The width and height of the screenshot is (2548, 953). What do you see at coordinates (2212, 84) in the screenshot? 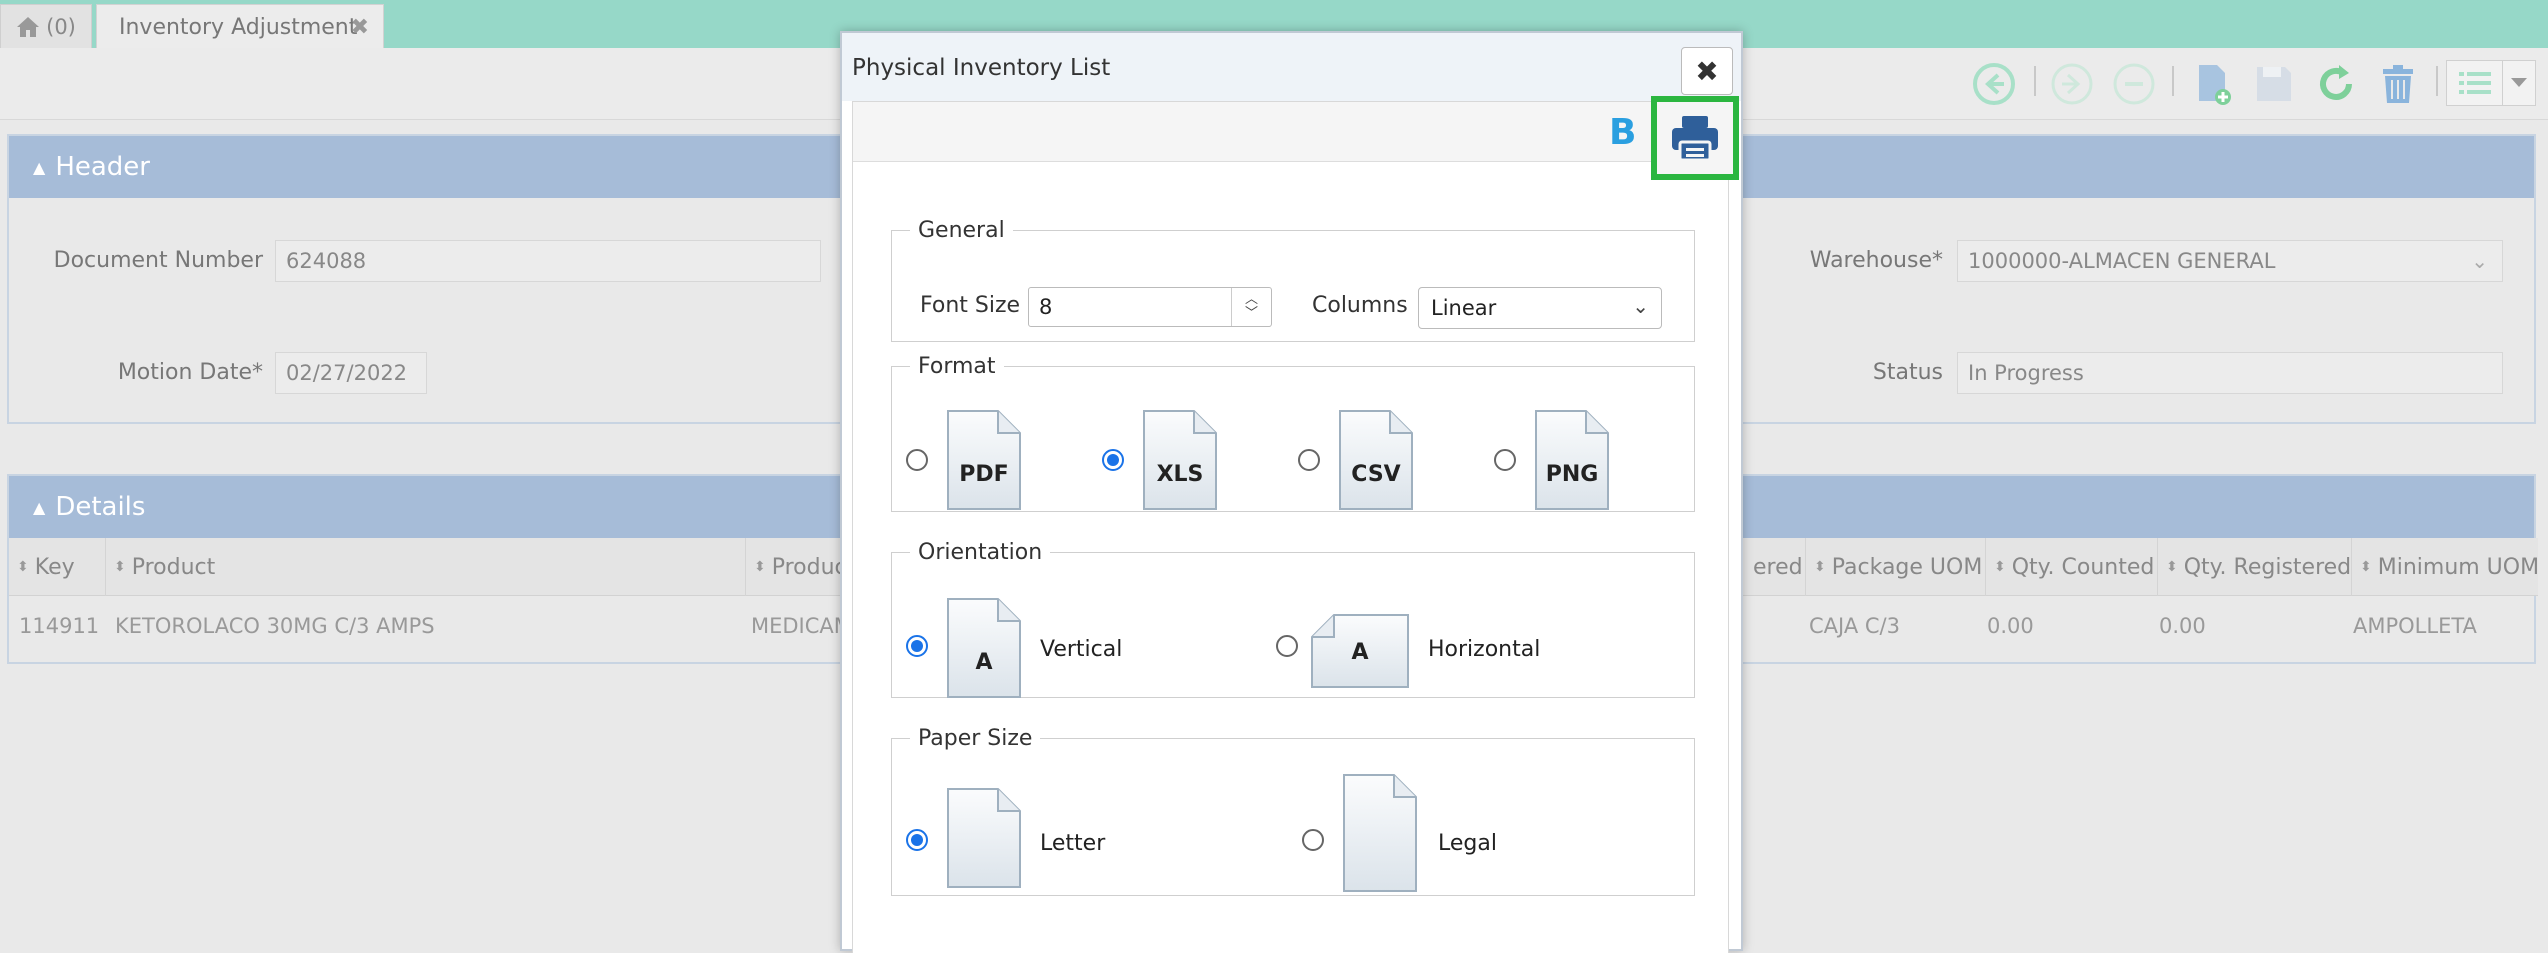
I see `new-document-button` at bounding box center [2212, 84].